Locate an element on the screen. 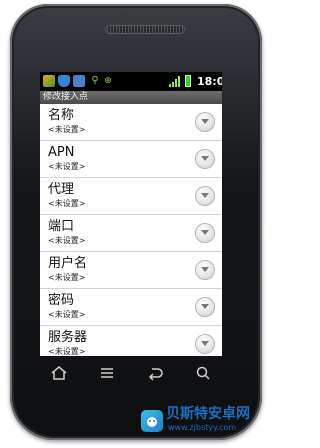 This screenshot has width=320, height=448. battery-icon is located at coordinates (188, 81).